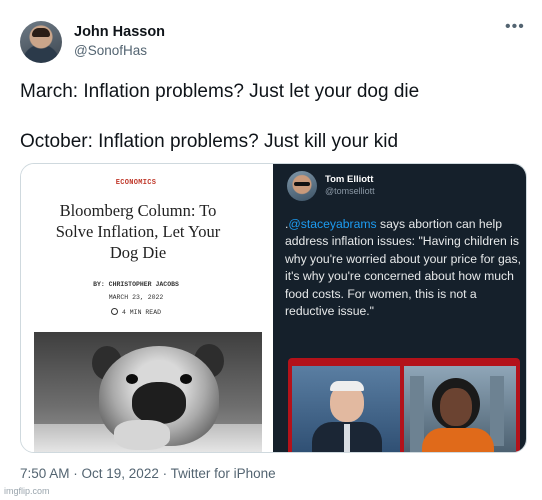 This screenshot has width=542, height=500. Describe the element at coordinates (347, 386) in the screenshot. I see `man-hair` at that location.